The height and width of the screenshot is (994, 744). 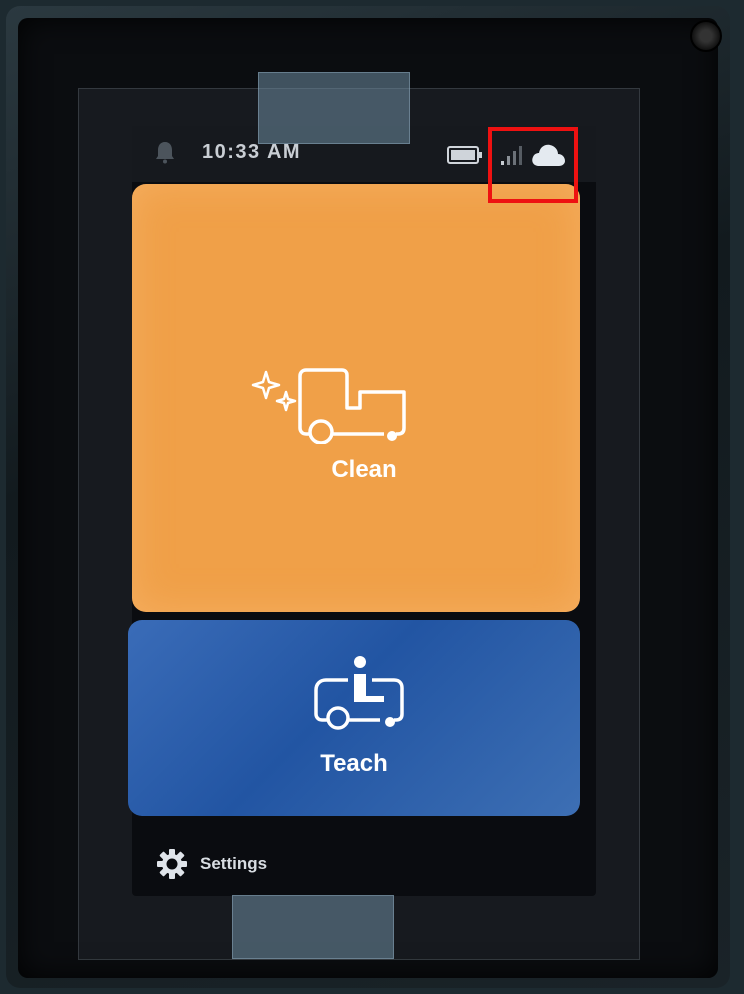 I want to click on tape-strip-top, so click(x=334, y=108).